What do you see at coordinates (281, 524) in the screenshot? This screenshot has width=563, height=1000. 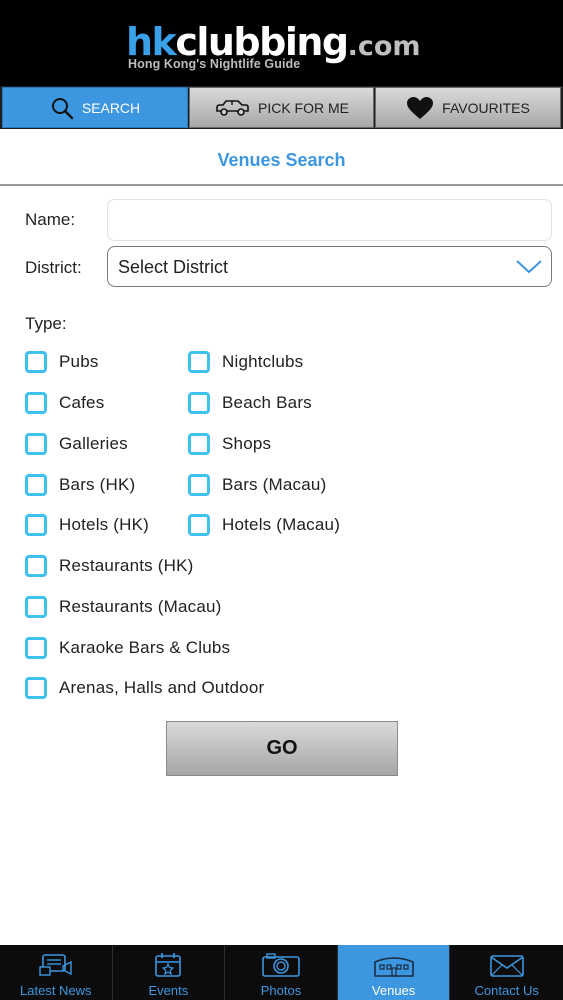 I see `type-option-label: Hotels (Macau)` at bounding box center [281, 524].